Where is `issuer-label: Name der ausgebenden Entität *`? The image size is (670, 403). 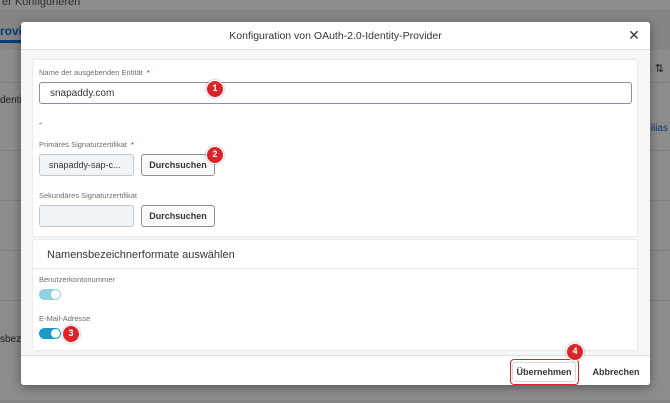
issuer-label: Name der ausgebenden Entität * is located at coordinates (94, 72).